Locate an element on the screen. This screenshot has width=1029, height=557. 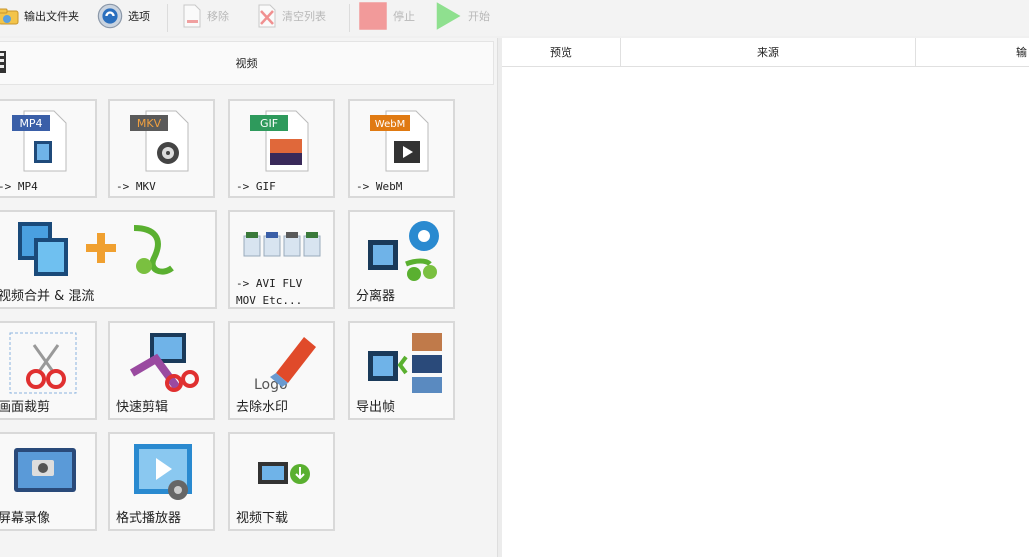
to-mkv-tile: MKV -> MKV is located at coordinates (161, 148).